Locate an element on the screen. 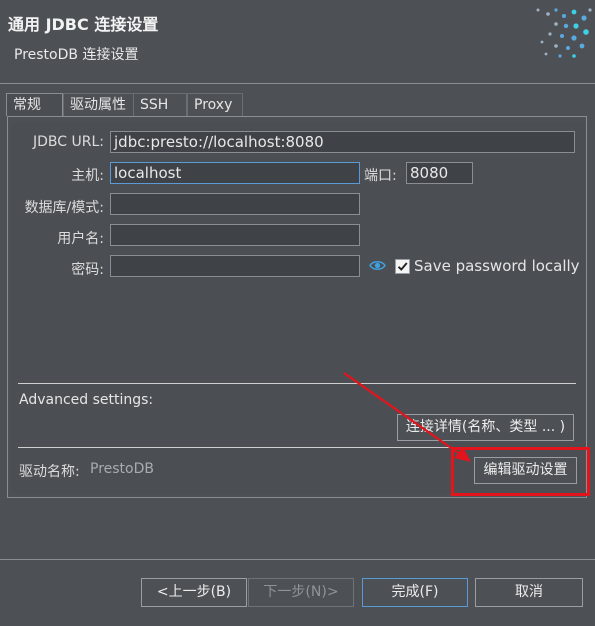 The width and height of the screenshot is (595, 626). username-input is located at coordinates (235, 235).